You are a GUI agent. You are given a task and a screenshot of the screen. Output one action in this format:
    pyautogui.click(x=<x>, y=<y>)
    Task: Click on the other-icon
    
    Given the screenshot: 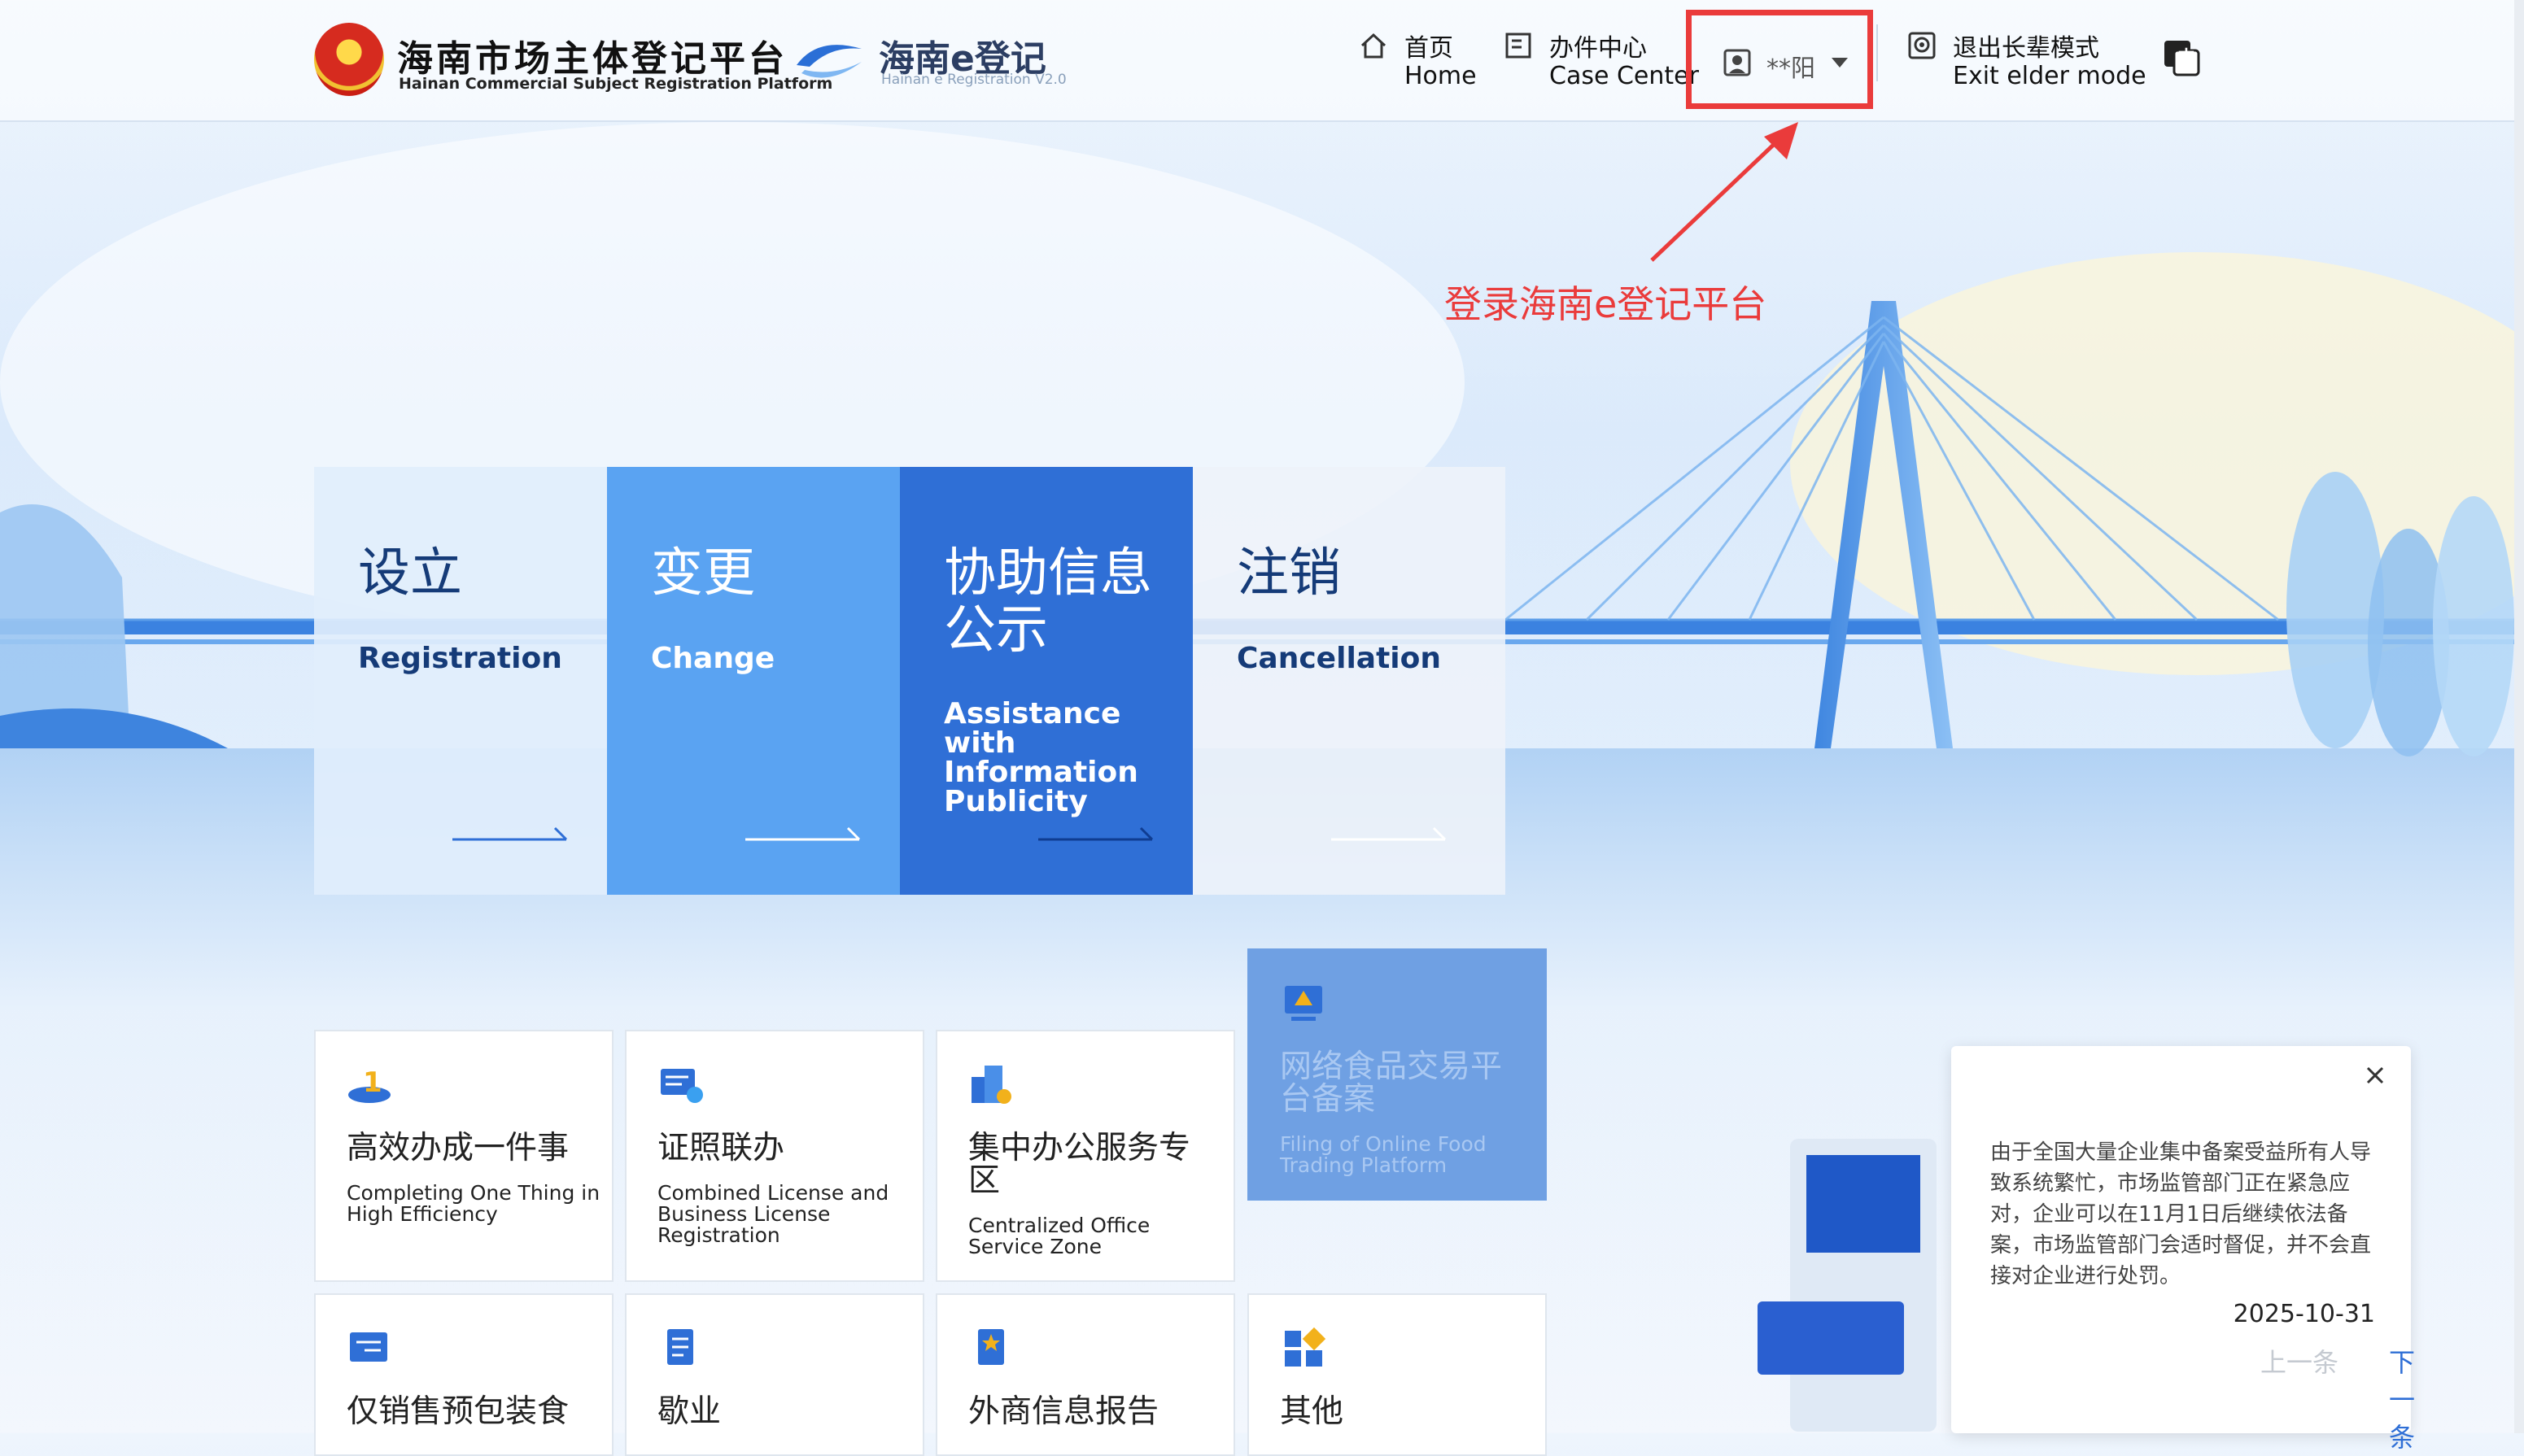 What is the action you would take?
    pyautogui.click(x=1305, y=1347)
    